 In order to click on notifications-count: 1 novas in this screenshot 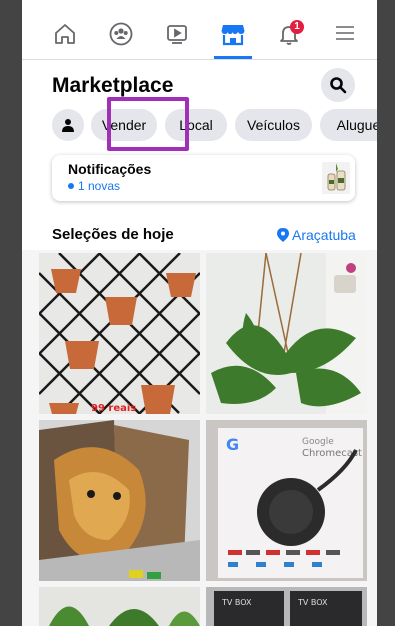, I will do `click(94, 186)`.